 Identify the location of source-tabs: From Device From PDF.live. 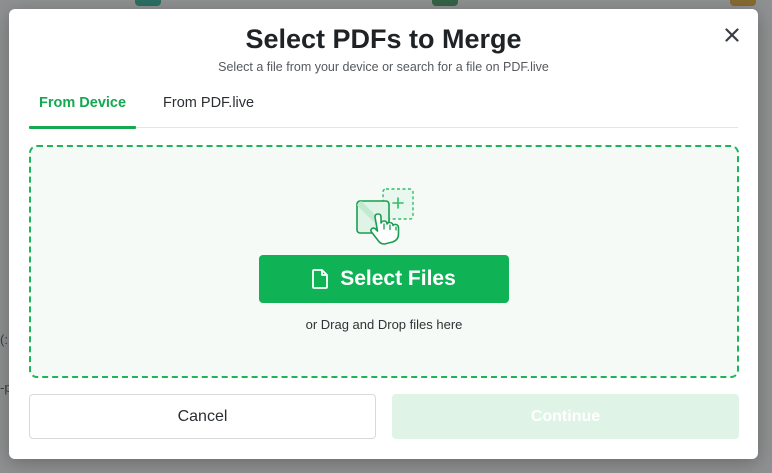
(383, 109).